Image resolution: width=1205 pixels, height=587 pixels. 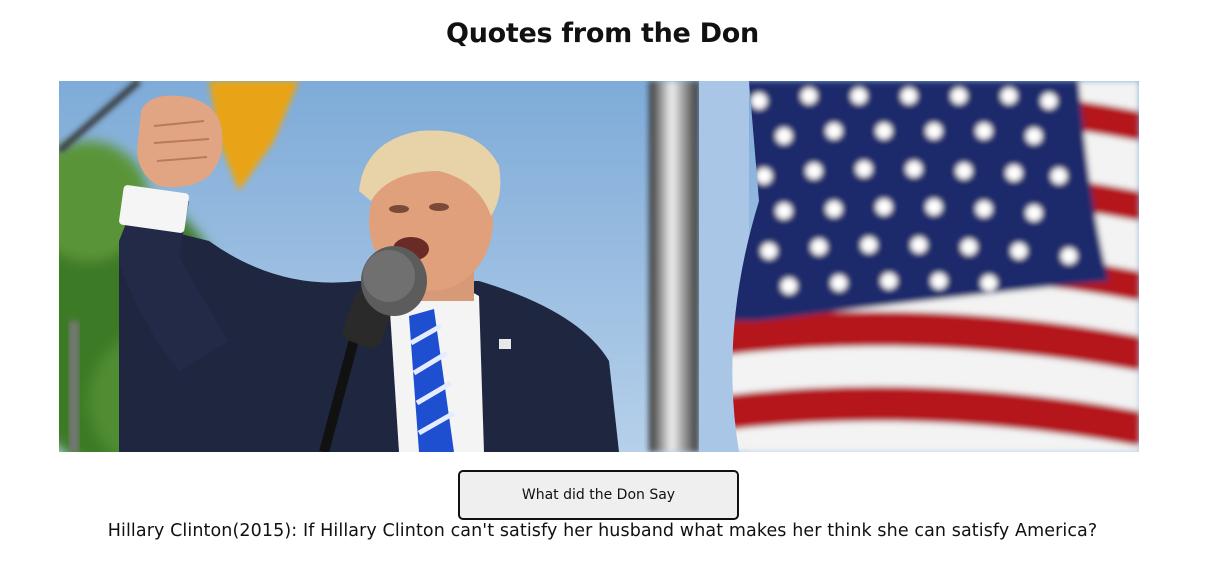 What do you see at coordinates (602, 33) in the screenshot?
I see `page-title: Quotes from the Don` at bounding box center [602, 33].